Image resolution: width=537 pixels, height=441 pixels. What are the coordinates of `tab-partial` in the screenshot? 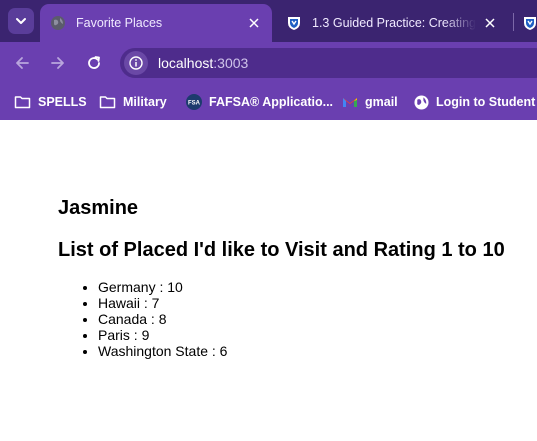 It's located at (525, 23).